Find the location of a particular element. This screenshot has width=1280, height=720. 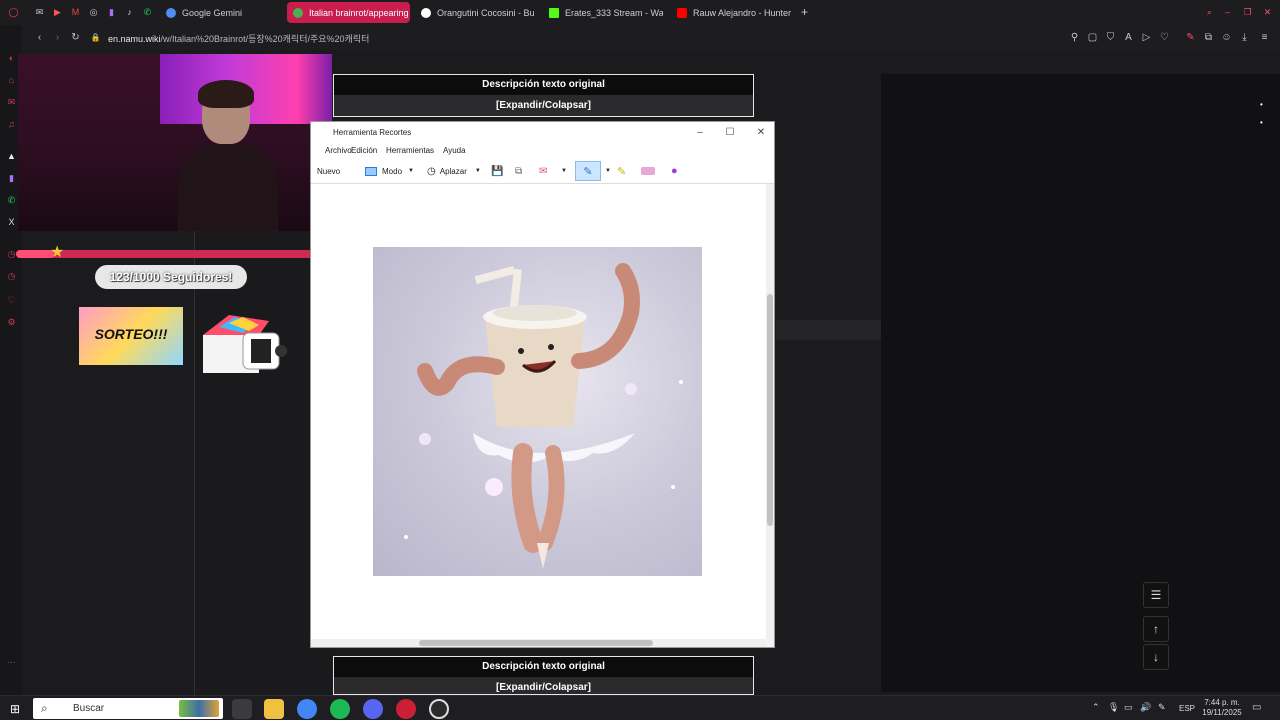

tab-label: Orangutini Cocosini - Bu is located at coordinates (486, 12).